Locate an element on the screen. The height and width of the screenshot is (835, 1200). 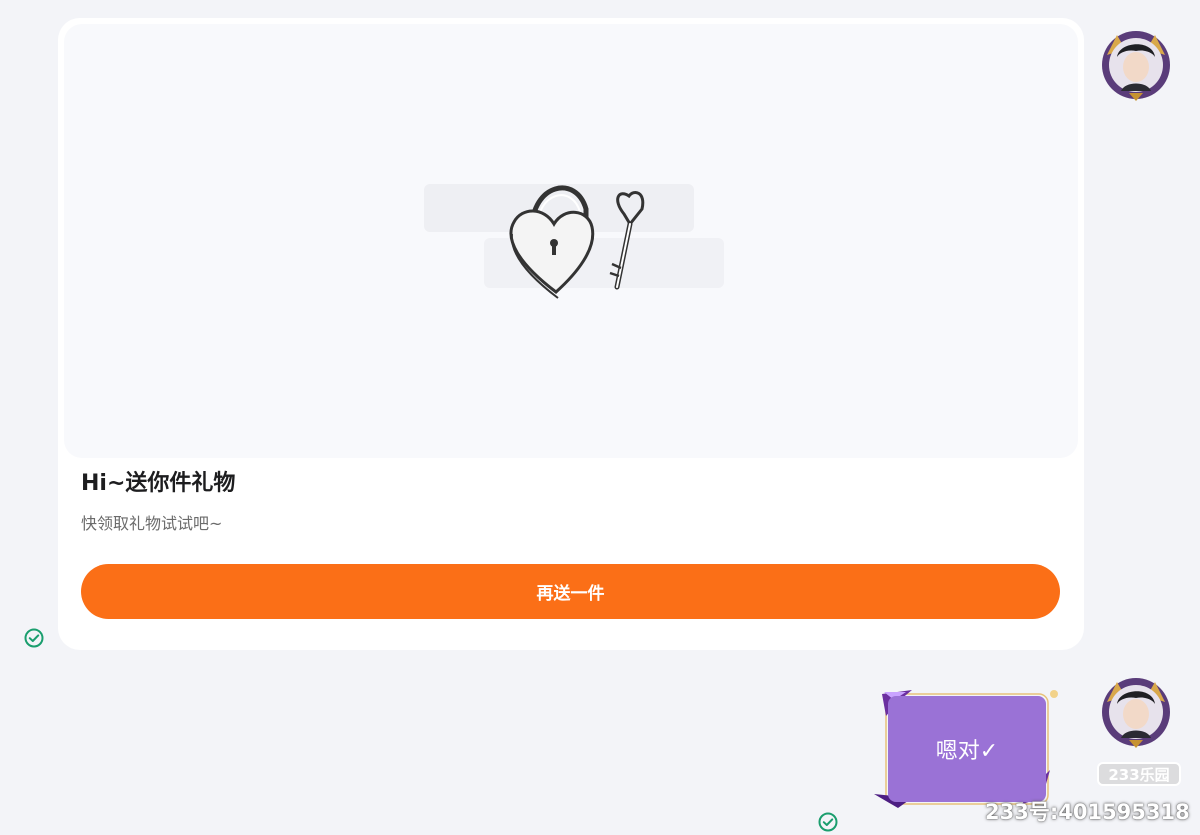
watermark-id: 233号:401595318 is located at coordinates (1087, 812).